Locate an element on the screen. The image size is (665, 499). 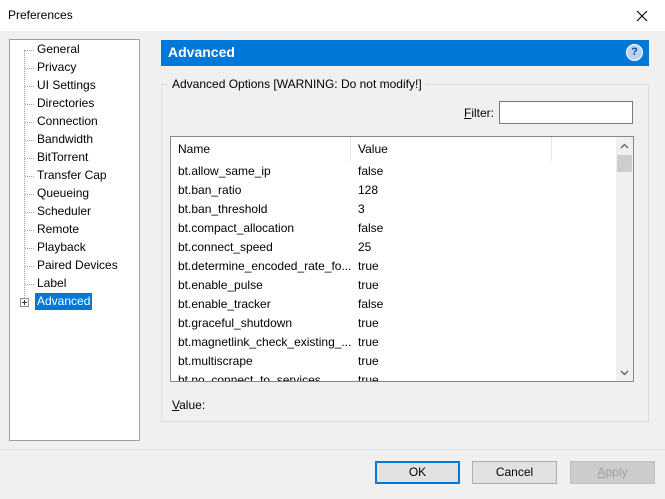
tree-item-queueing: Queueing is located at coordinates (63, 193).